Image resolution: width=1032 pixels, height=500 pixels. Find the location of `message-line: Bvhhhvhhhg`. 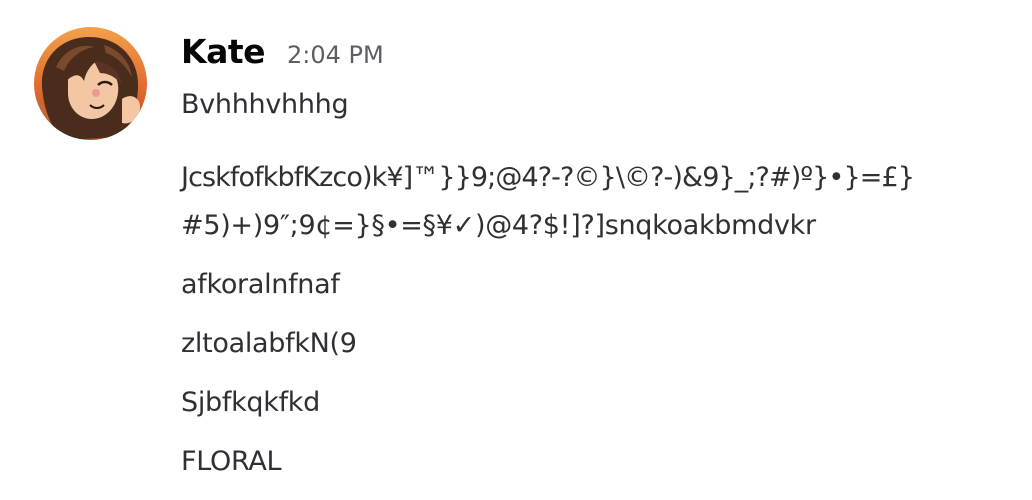

message-line: Bvhhhvhhhg is located at coordinates (265, 104).